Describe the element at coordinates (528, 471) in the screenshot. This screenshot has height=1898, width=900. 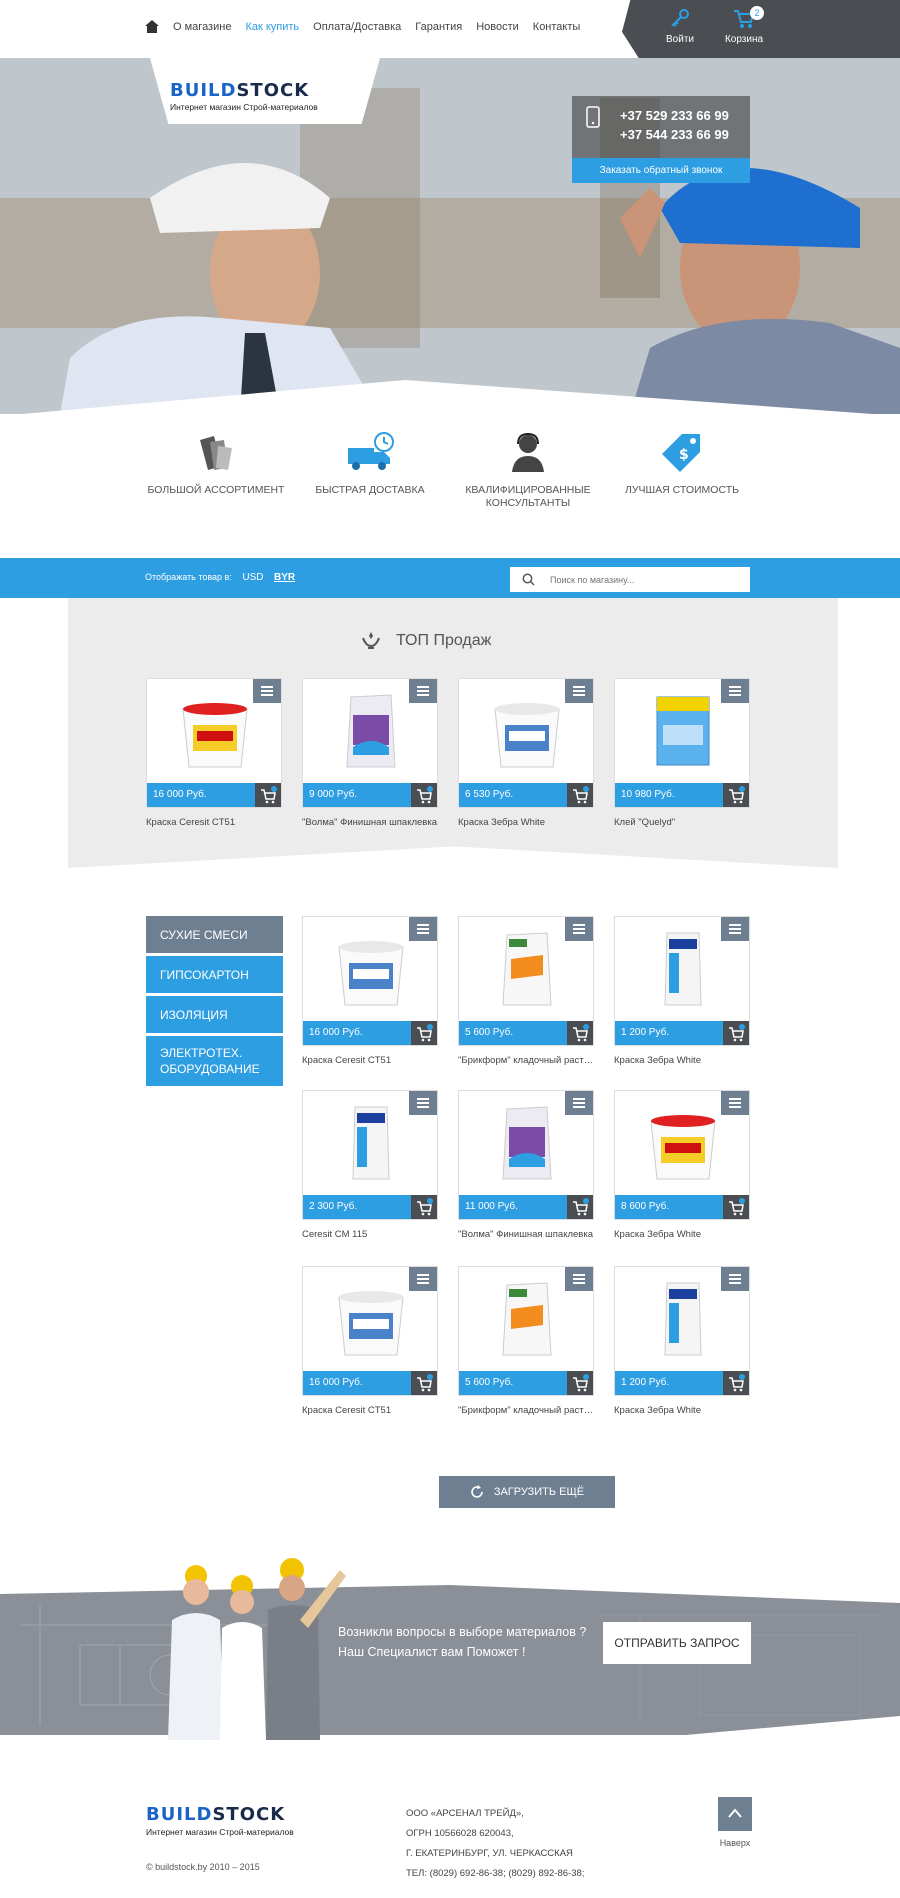
I see `feature-consultants: КВАЛИФИЦИРОВАННЫЕ КОНСУЛЬТАНТЫ` at that location.